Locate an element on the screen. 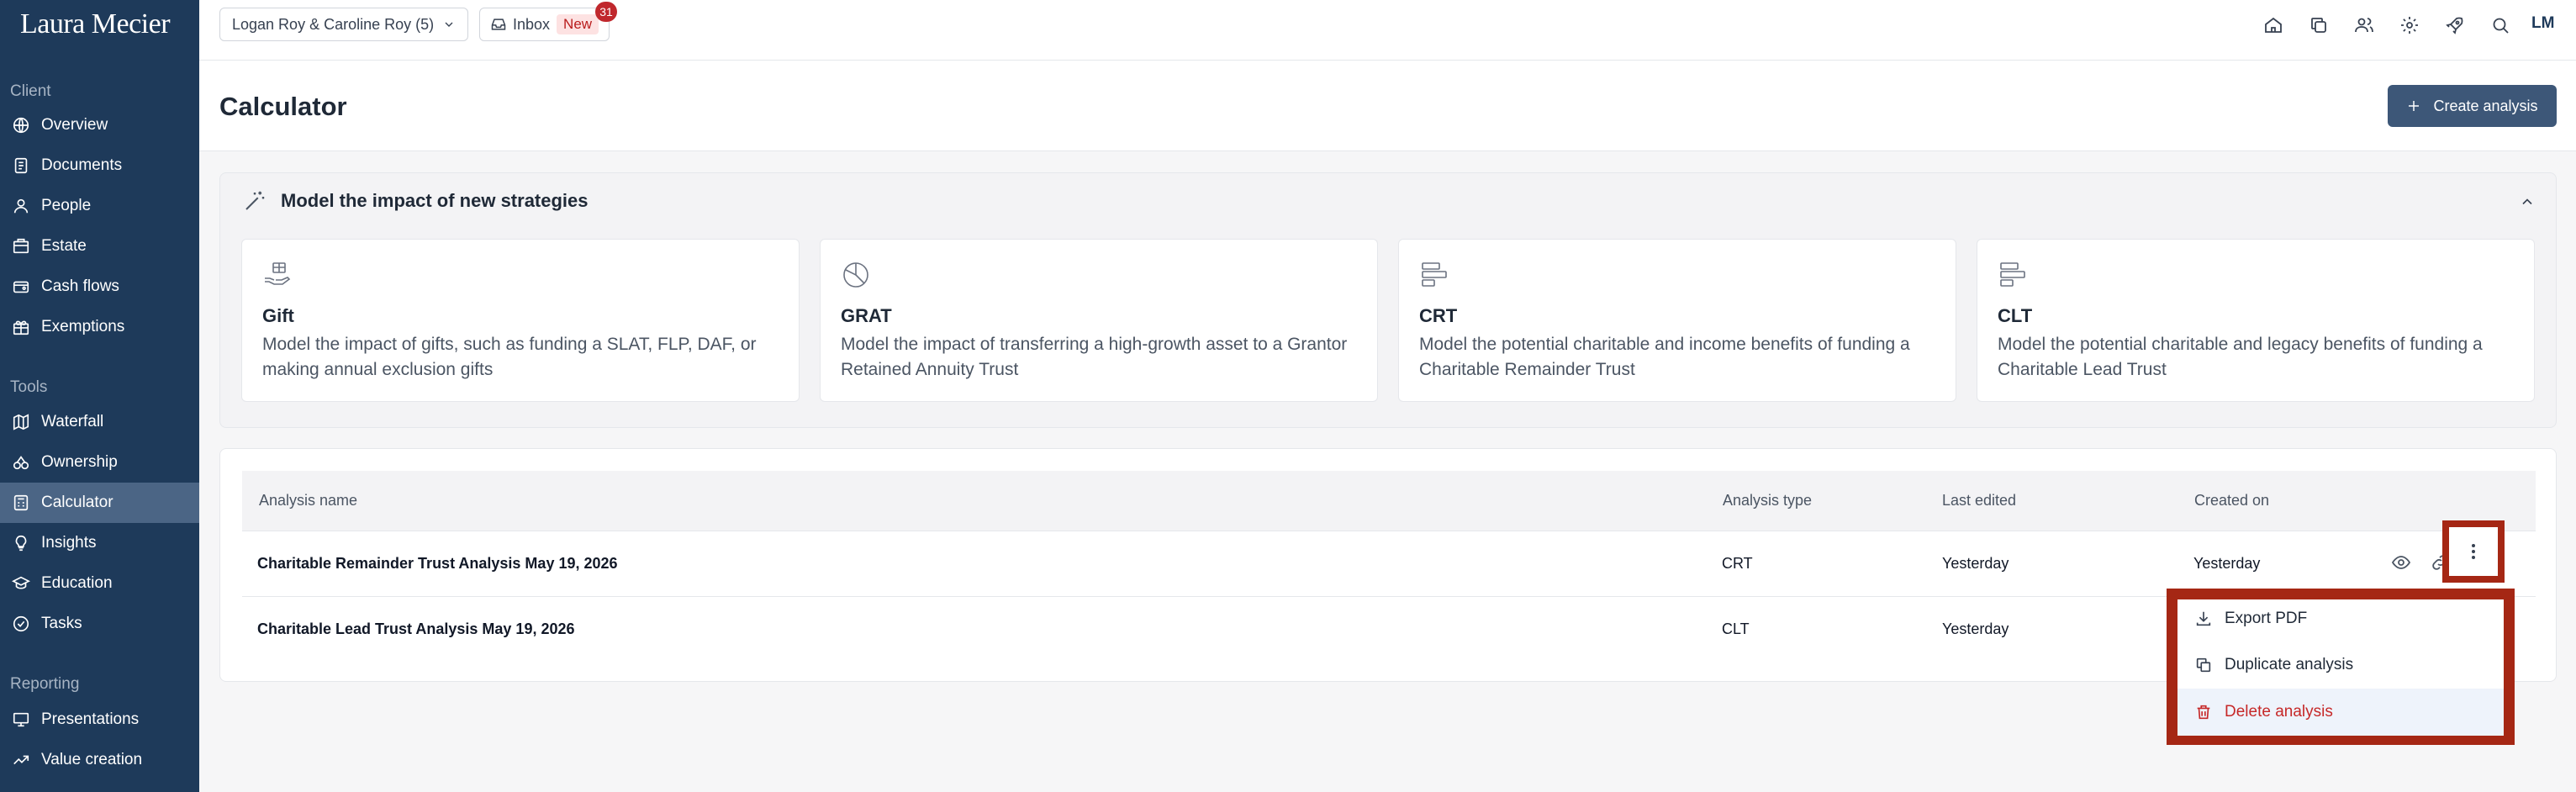 This screenshot has height=792, width=2576. sidebar-item-people: People is located at coordinates (100, 206).